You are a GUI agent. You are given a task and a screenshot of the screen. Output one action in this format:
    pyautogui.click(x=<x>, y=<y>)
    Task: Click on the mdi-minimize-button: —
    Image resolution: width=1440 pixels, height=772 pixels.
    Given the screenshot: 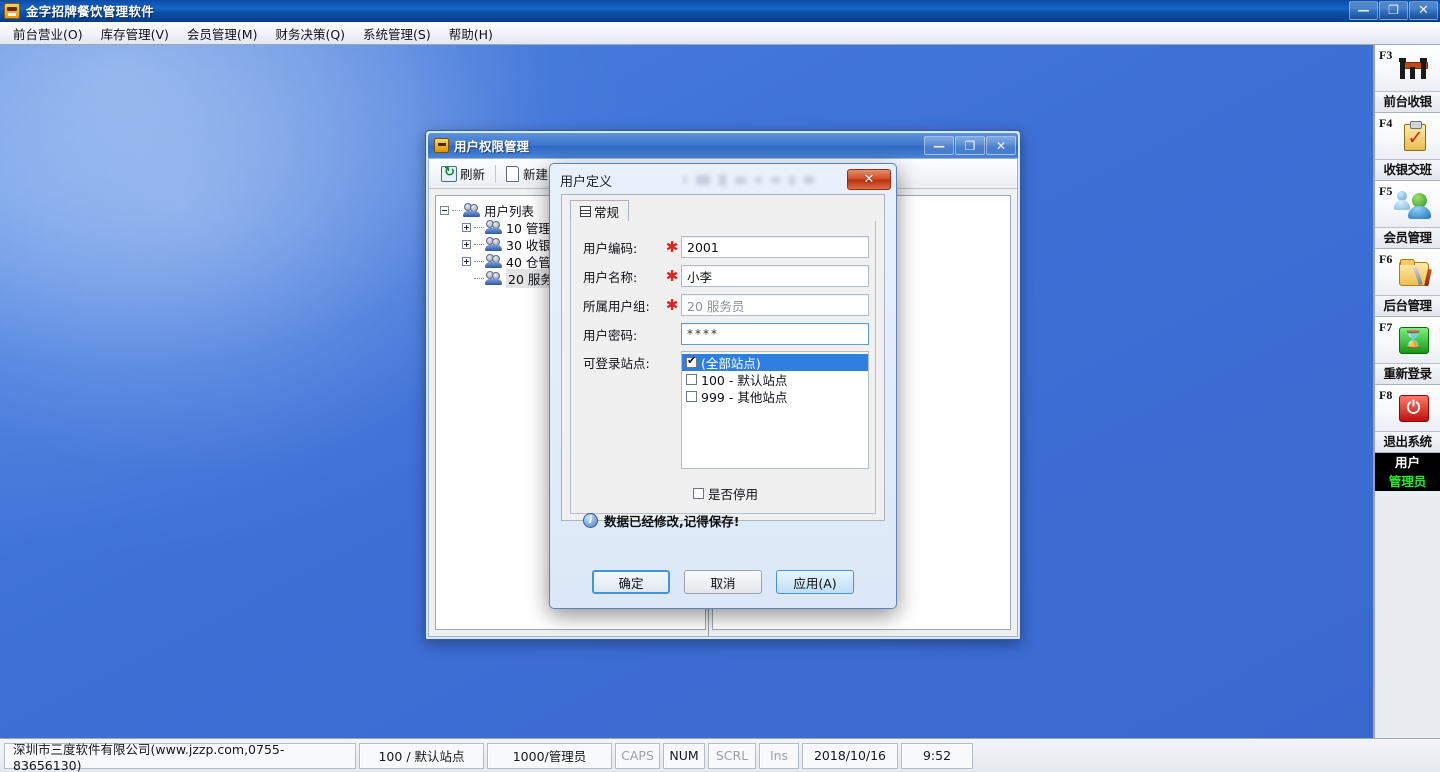 What is the action you would take?
    pyautogui.click(x=939, y=145)
    